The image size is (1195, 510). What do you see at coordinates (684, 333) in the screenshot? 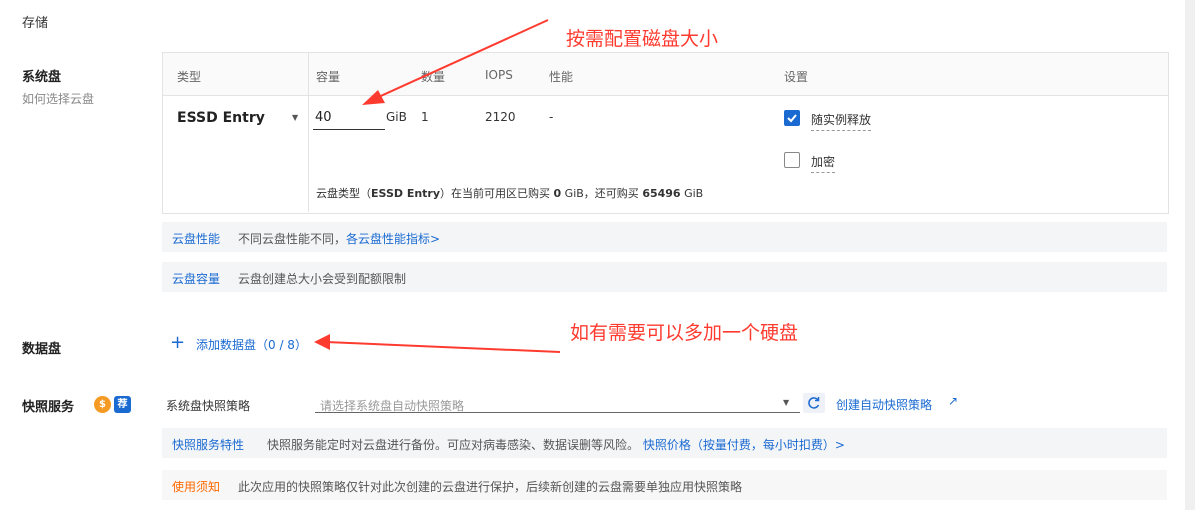
I see `annotation-middle: 如有需要可以多加一个硬盘` at bounding box center [684, 333].